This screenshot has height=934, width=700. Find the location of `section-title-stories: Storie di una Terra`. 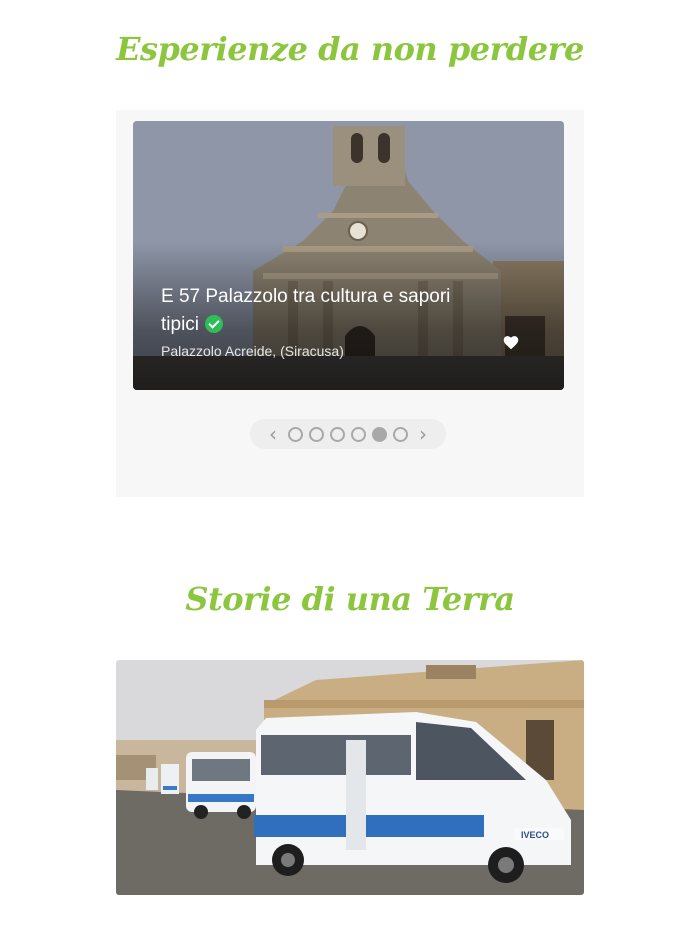

section-title-stories: Storie di una Terra is located at coordinates (350, 599).